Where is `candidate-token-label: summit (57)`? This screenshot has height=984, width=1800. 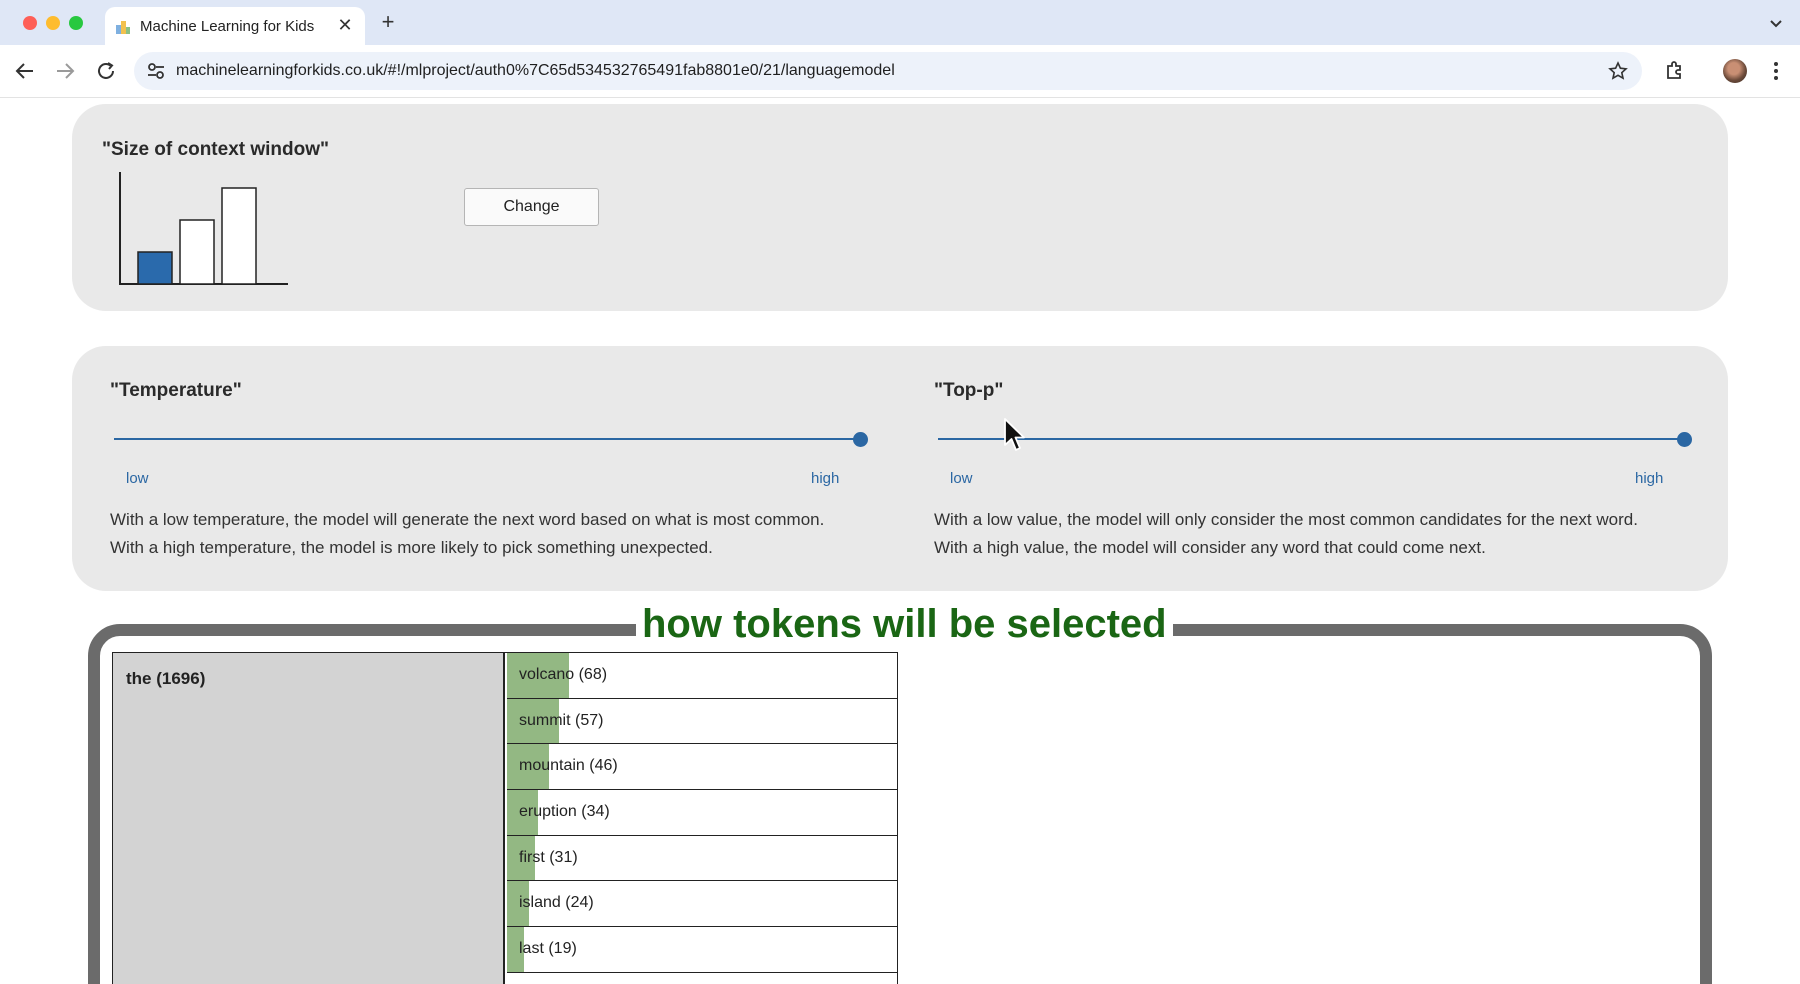 candidate-token-label: summit (57) is located at coordinates (561, 720).